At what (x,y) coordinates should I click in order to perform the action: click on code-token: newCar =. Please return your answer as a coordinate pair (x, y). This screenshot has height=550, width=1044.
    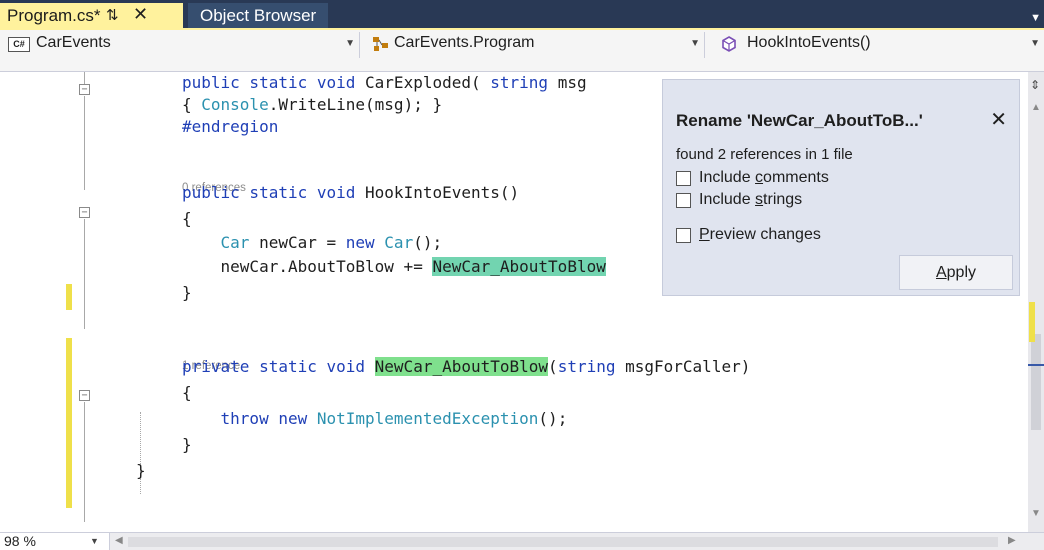
    Looking at the image, I should click on (297, 242).